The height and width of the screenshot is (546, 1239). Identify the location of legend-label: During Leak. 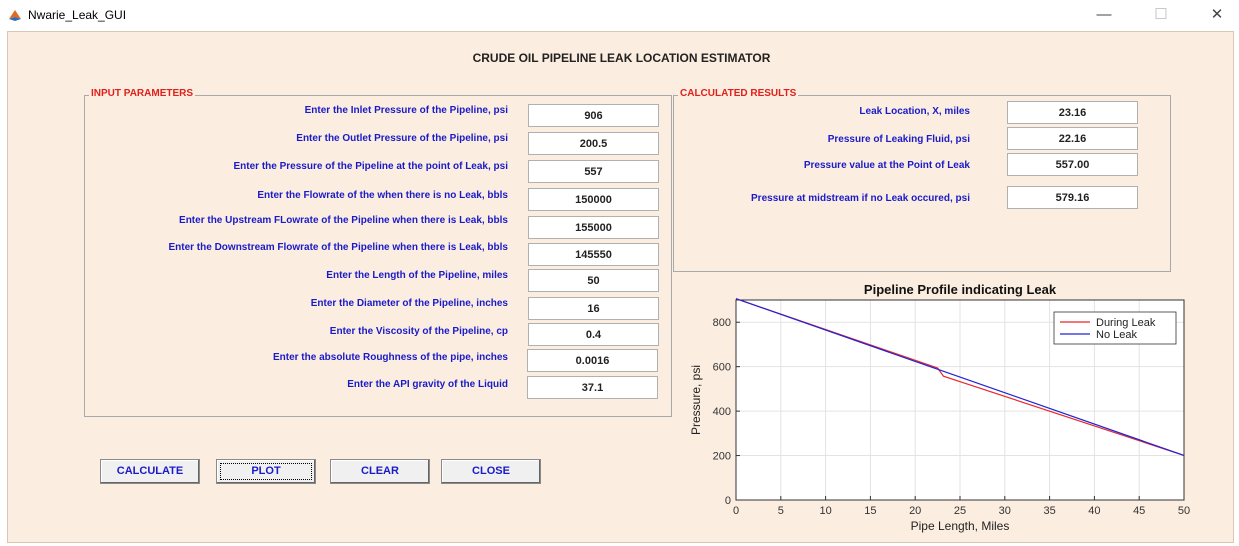
(1126, 323).